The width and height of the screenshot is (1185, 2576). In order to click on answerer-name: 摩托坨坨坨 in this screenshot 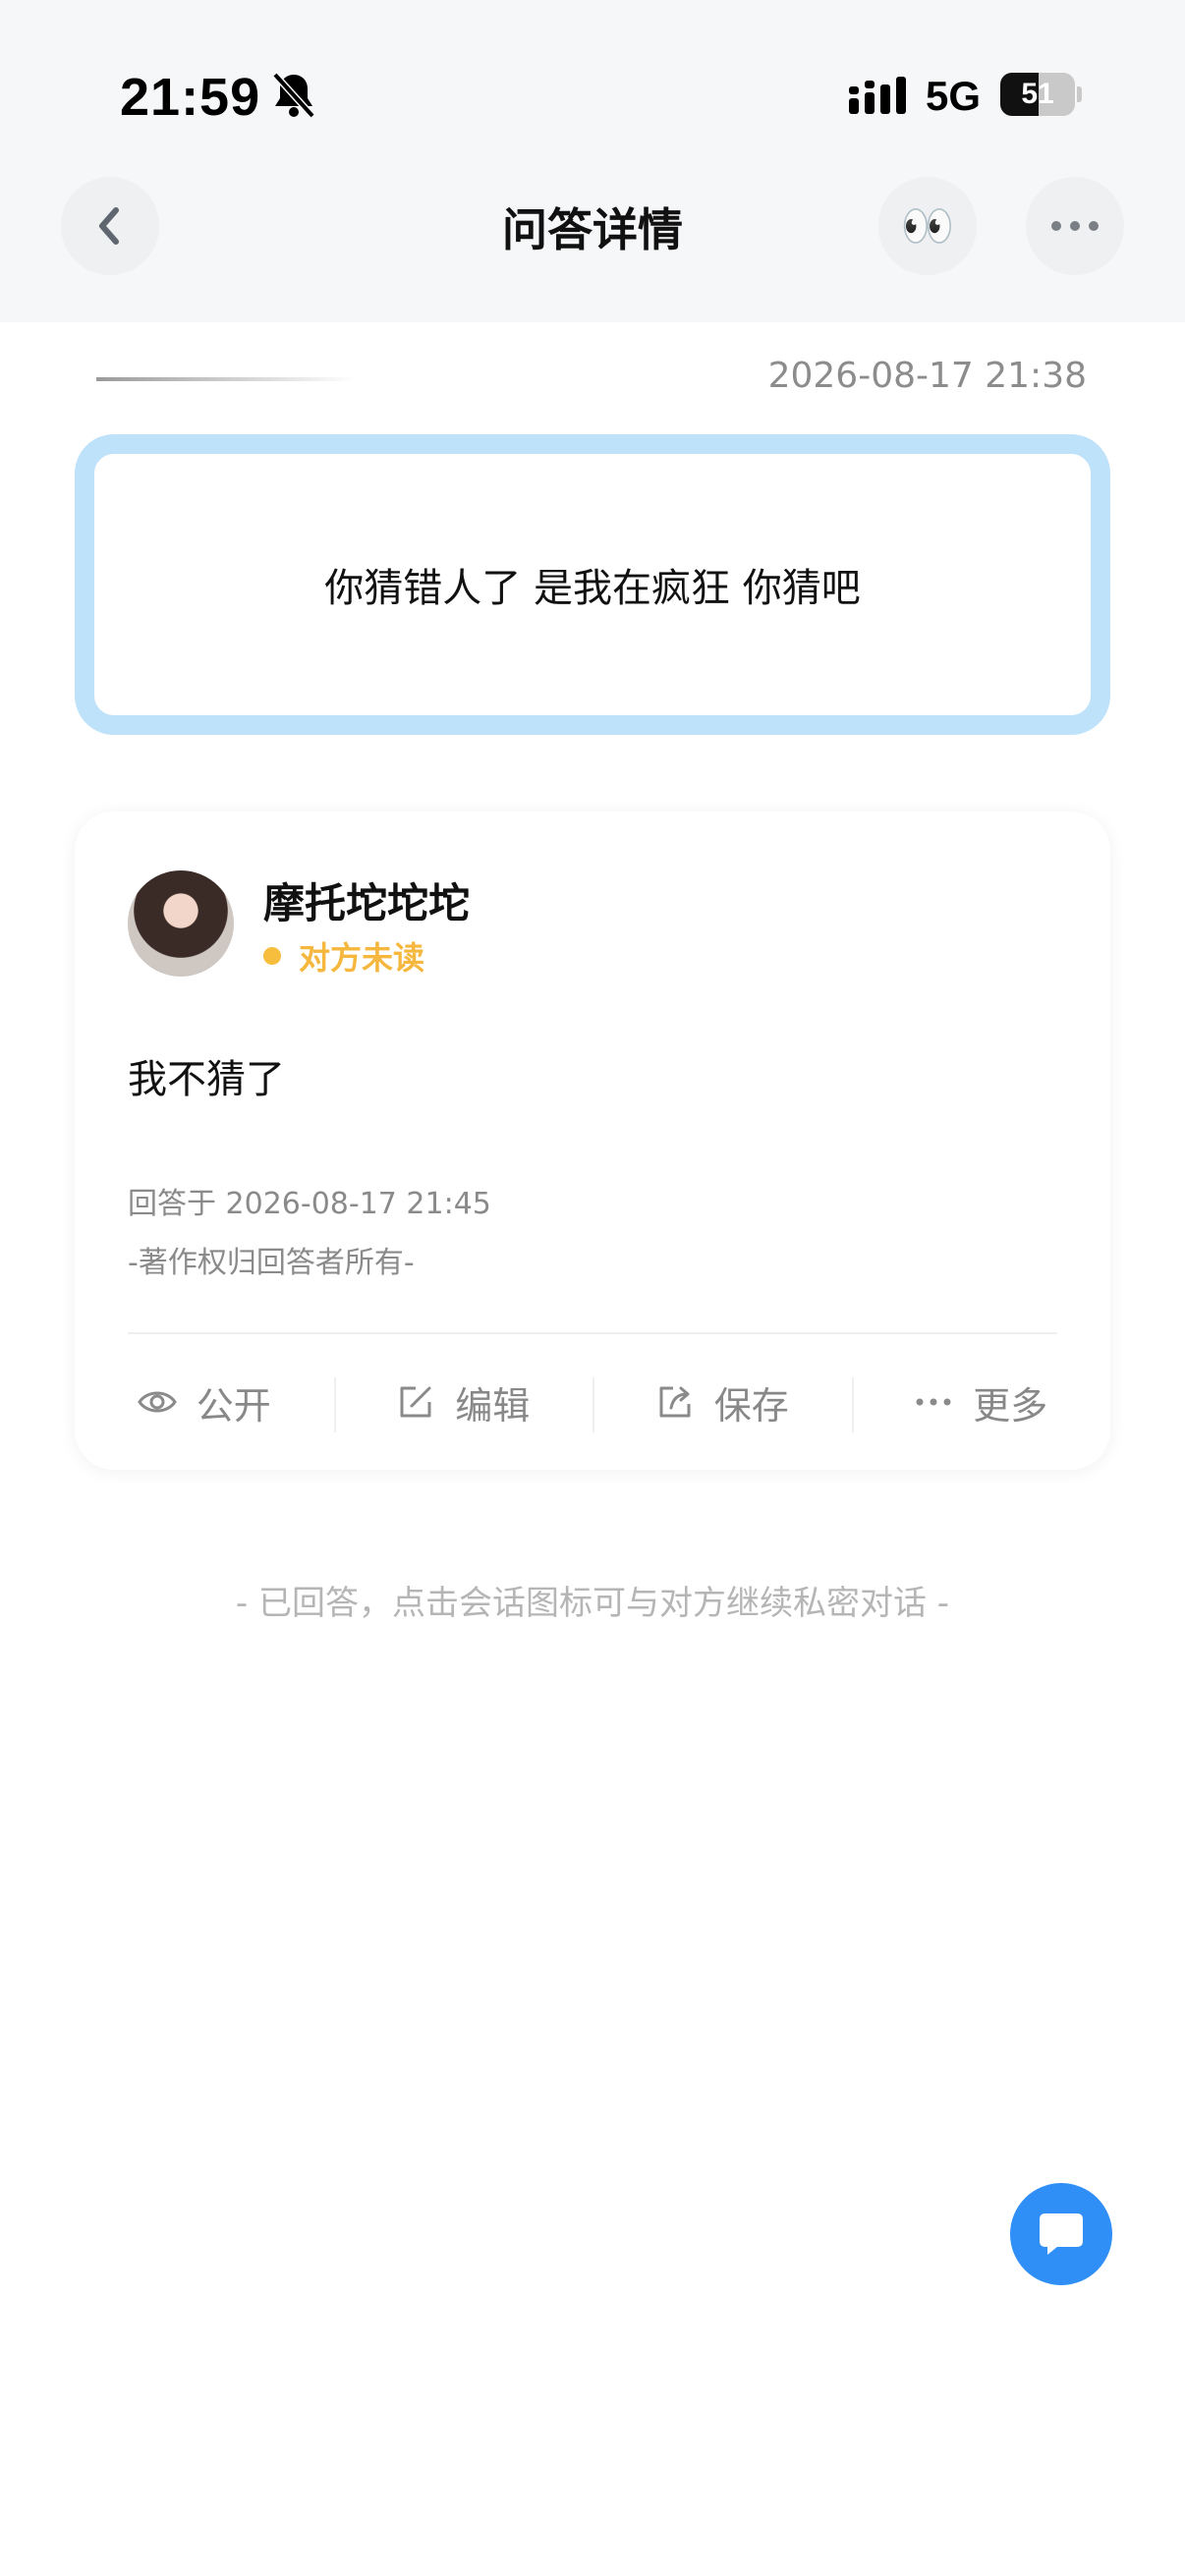, I will do `click(367, 900)`.